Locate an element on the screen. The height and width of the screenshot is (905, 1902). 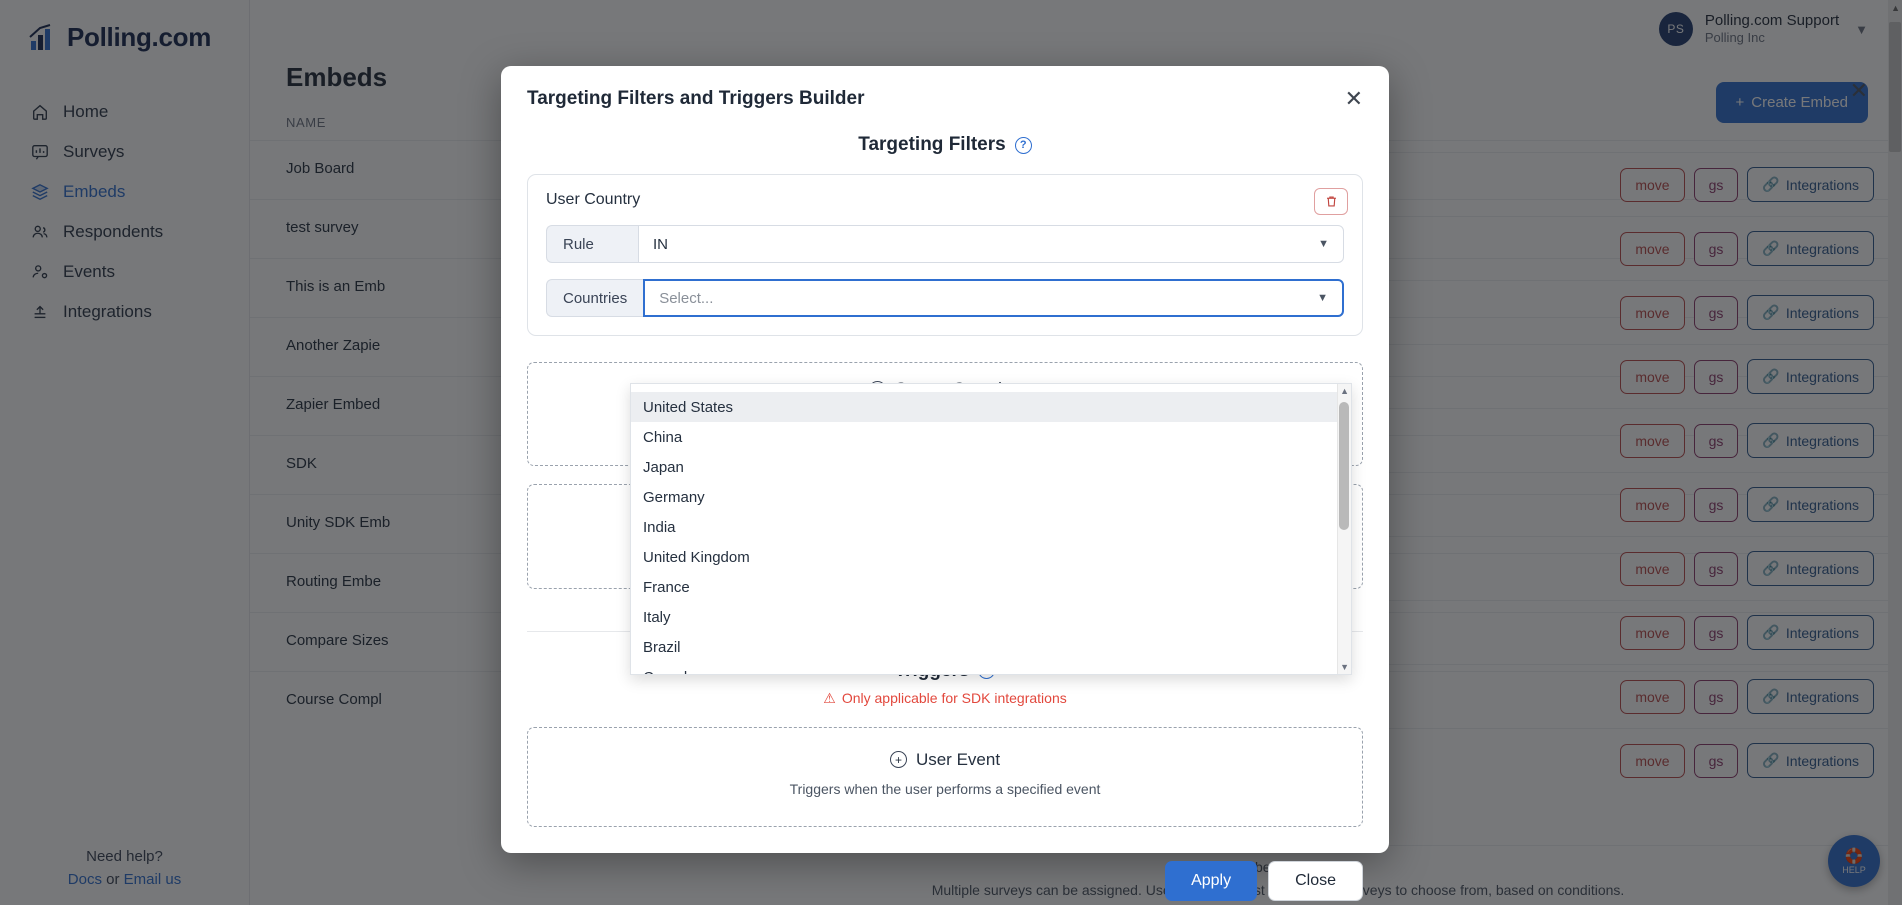
rule-select: IN ▼ is located at coordinates (991, 244).